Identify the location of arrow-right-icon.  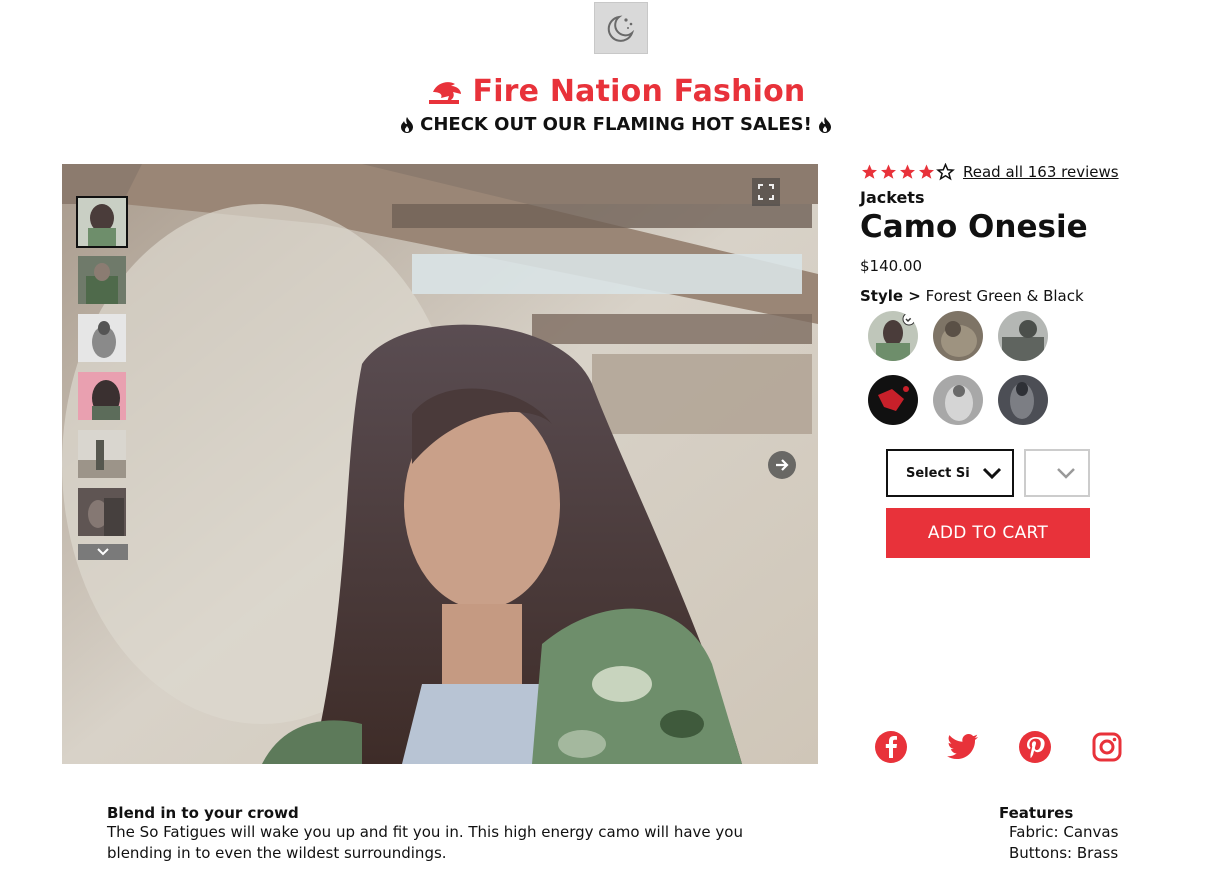
(782, 465).